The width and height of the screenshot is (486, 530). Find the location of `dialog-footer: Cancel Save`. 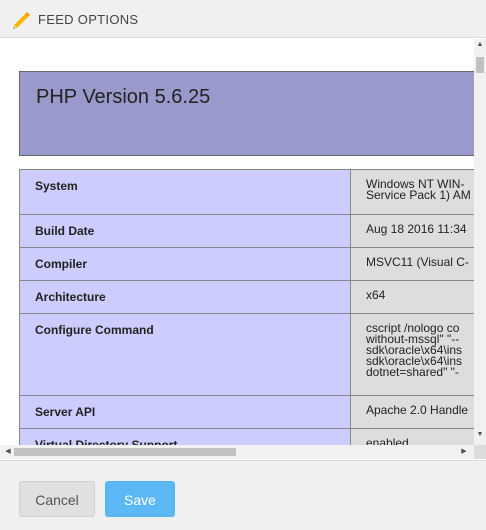

dialog-footer: Cancel Save is located at coordinates (243, 495).